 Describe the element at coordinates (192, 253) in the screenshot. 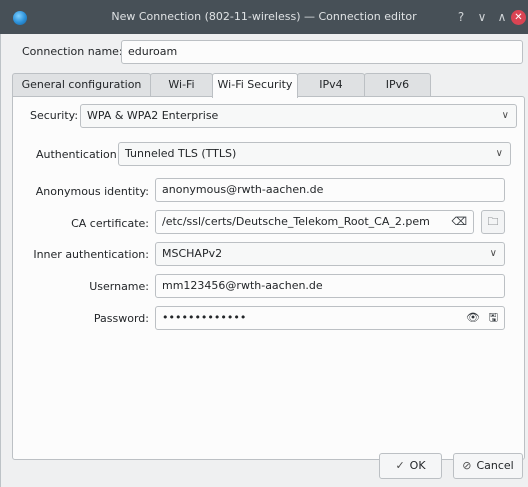

I see `inner-authentication-select-value: MSCHAPv2` at that location.